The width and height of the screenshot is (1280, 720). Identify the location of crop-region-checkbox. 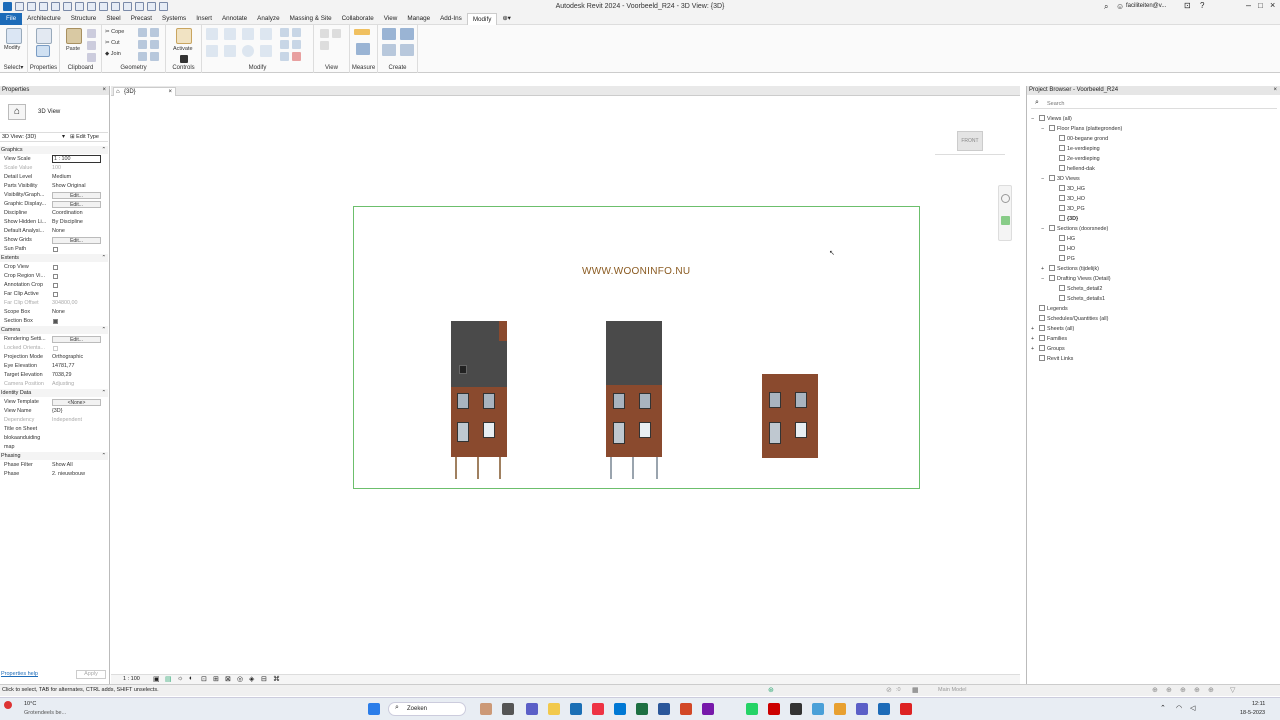
(55, 276).